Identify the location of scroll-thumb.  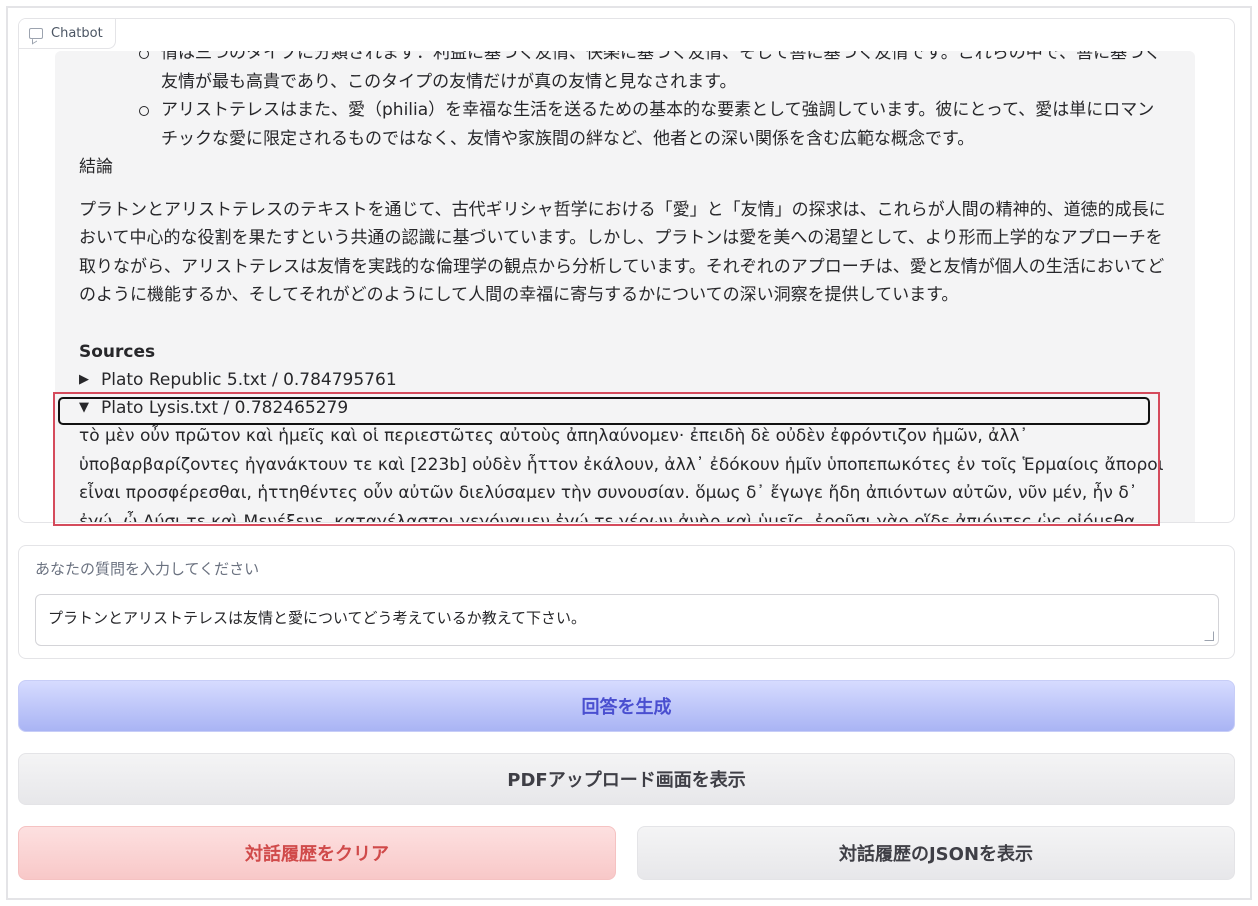
(1234, 407).